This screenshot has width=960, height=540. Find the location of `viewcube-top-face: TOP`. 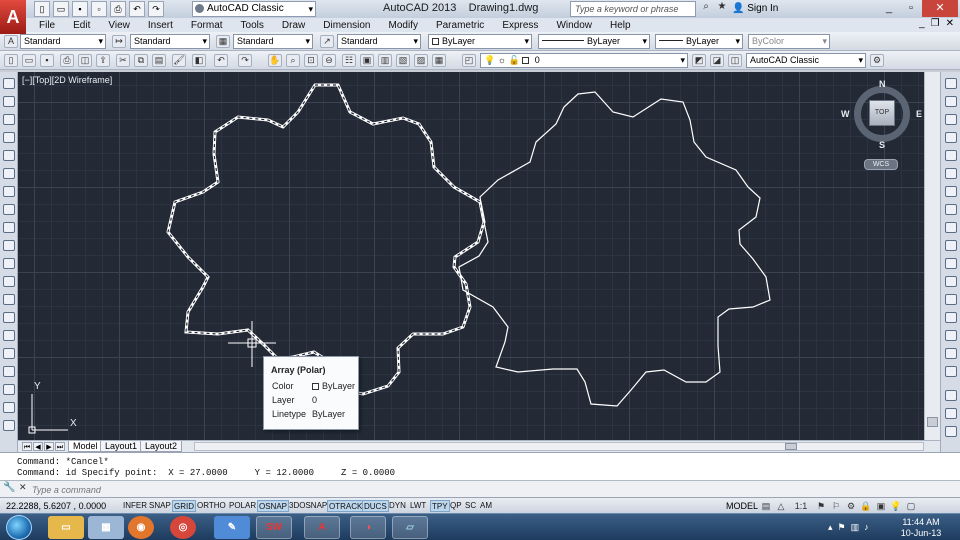

viewcube-top-face: TOP is located at coordinates (882, 113).